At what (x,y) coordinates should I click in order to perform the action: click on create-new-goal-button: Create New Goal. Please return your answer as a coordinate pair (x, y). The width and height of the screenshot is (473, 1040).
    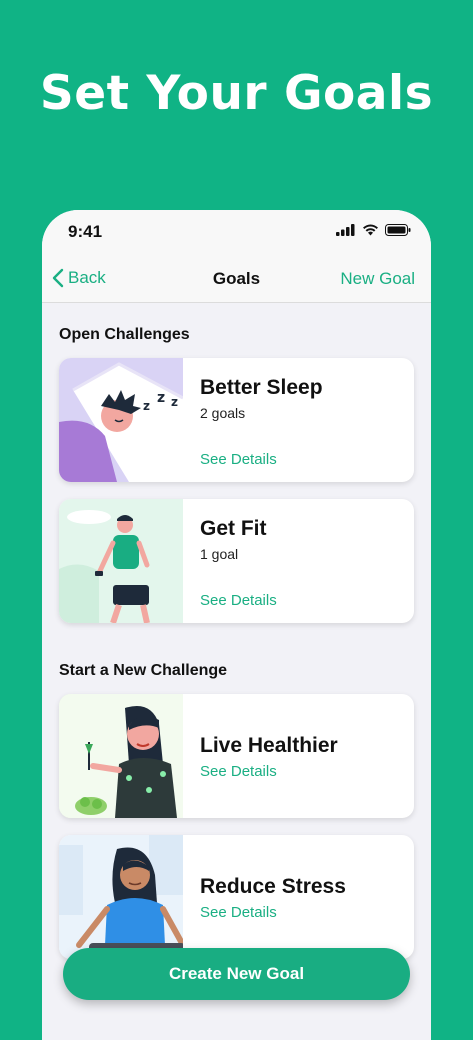
    Looking at the image, I should click on (236, 974).